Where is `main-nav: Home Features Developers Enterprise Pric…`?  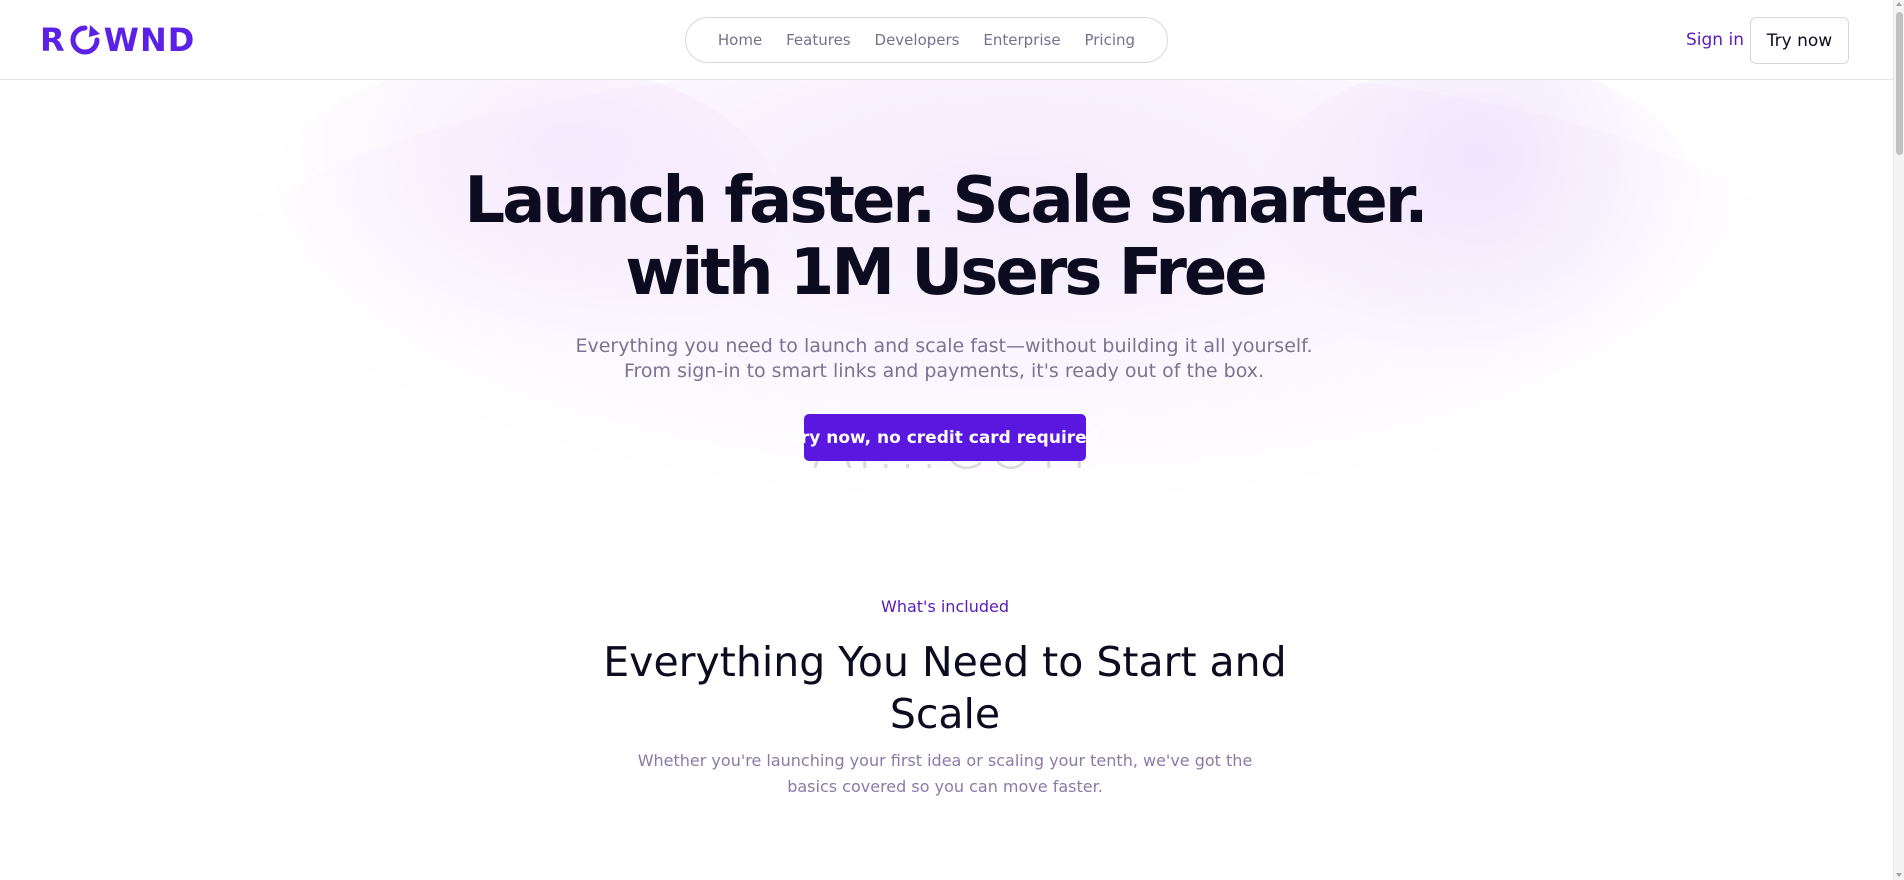 main-nav: Home Features Developers Enterprise Pric… is located at coordinates (926, 40).